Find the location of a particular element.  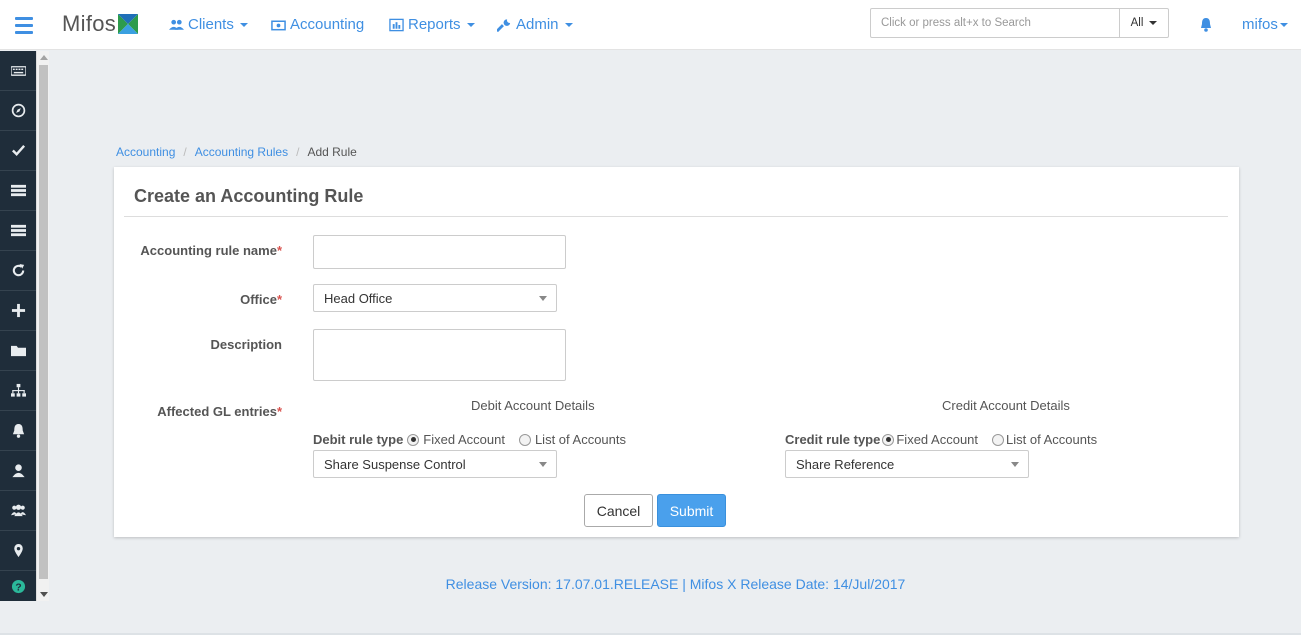

nav-reports: Reports is located at coordinates (432, 24).